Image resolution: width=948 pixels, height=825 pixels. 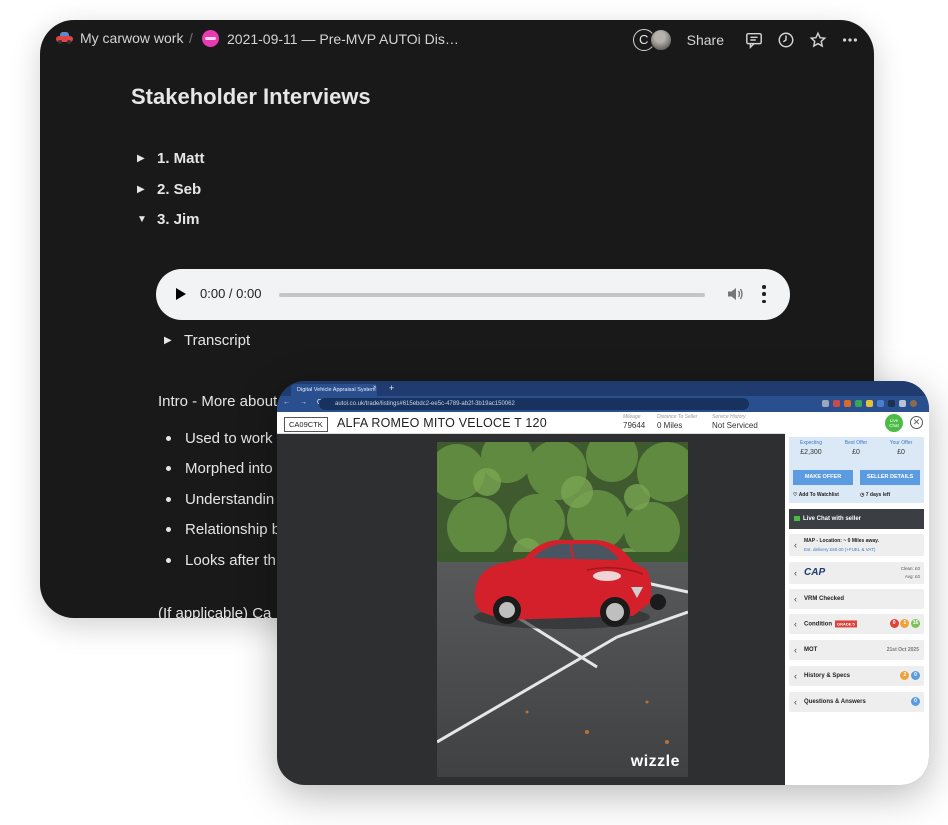 What do you see at coordinates (207, 340) in the screenshot?
I see `toggle-transcript: ▶ Transcript` at bounding box center [207, 340].